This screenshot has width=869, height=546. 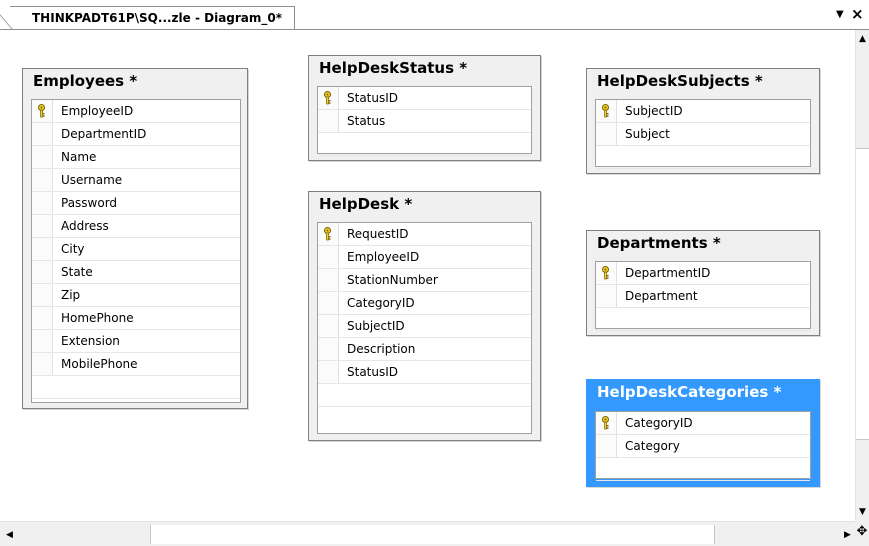 What do you see at coordinates (647, 134) in the screenshot?
I see `column-name: Subject` at bounding box center [647, 134].